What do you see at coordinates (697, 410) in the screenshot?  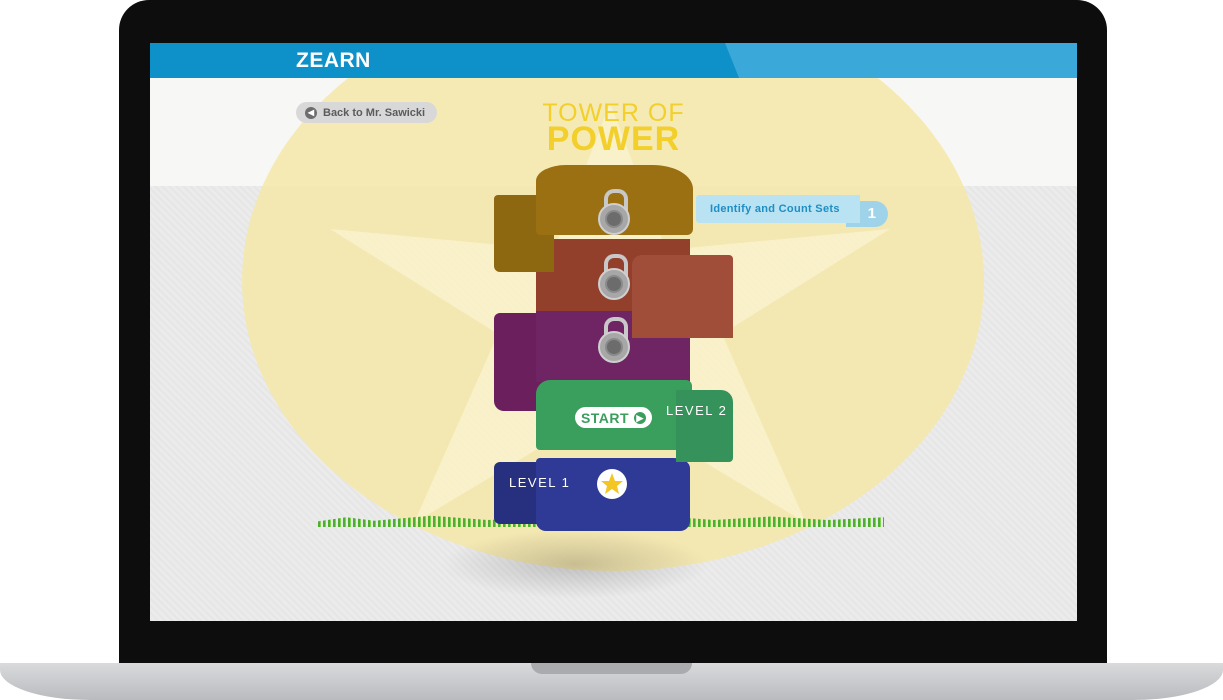 I see `level-2-label: LEVEL 2` at bounding box center [697, 410].